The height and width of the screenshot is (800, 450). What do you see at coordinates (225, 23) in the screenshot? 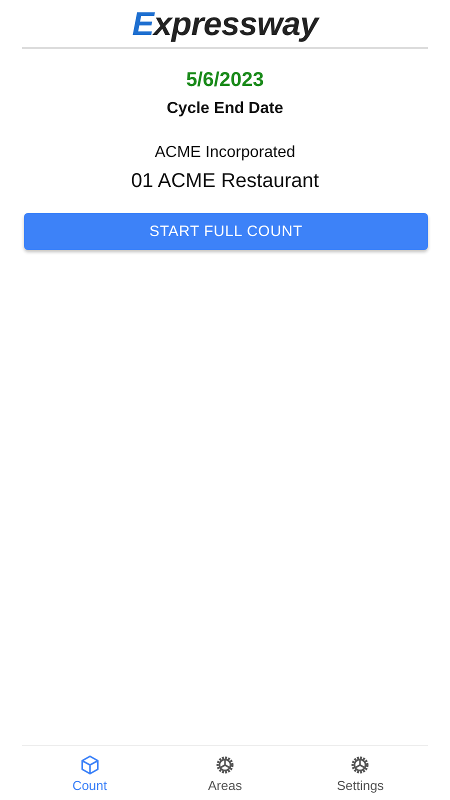
I see `logo: Expressway` at bounding box center [225, 23].